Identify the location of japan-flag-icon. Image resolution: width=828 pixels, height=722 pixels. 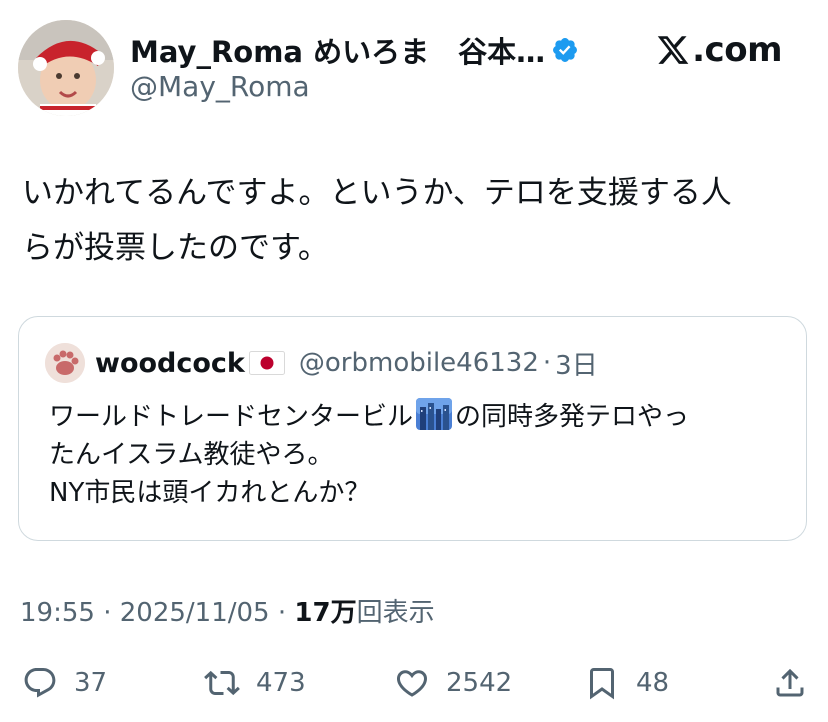
(266, 363).